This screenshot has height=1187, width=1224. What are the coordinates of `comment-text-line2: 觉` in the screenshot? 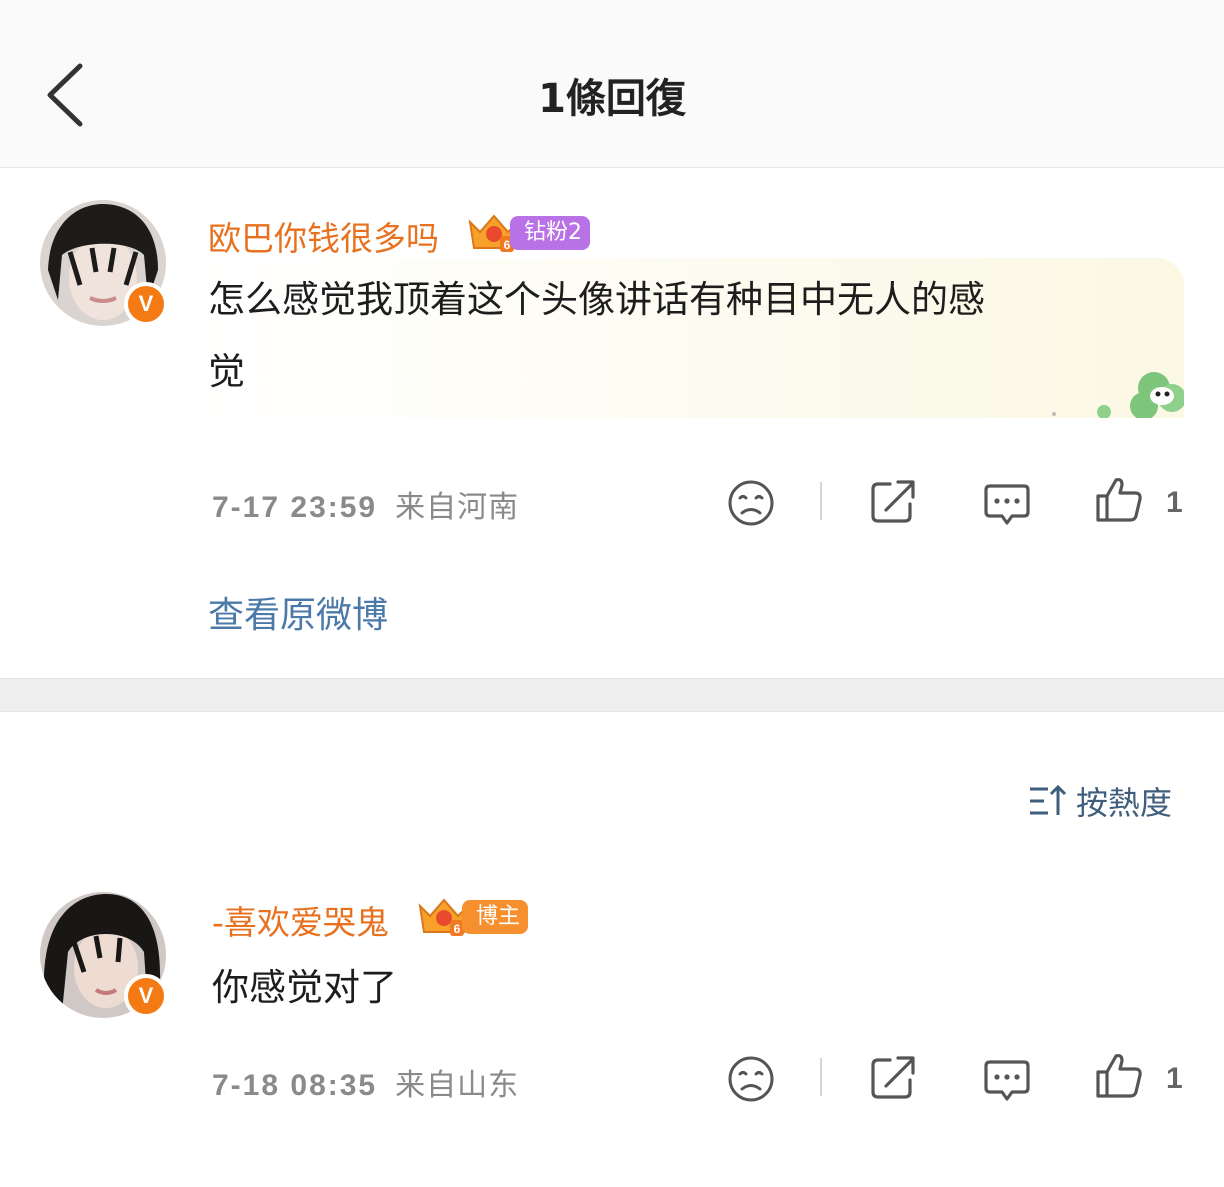 It's located at (226, 371).